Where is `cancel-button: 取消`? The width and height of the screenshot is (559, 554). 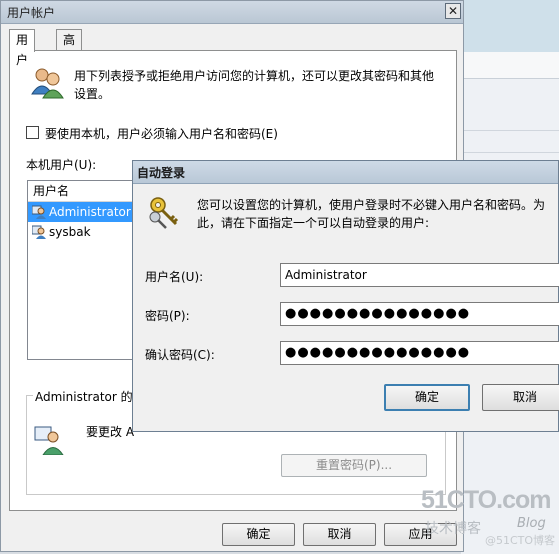
cancel-button: 取消 is located at coordinates (339, 534).